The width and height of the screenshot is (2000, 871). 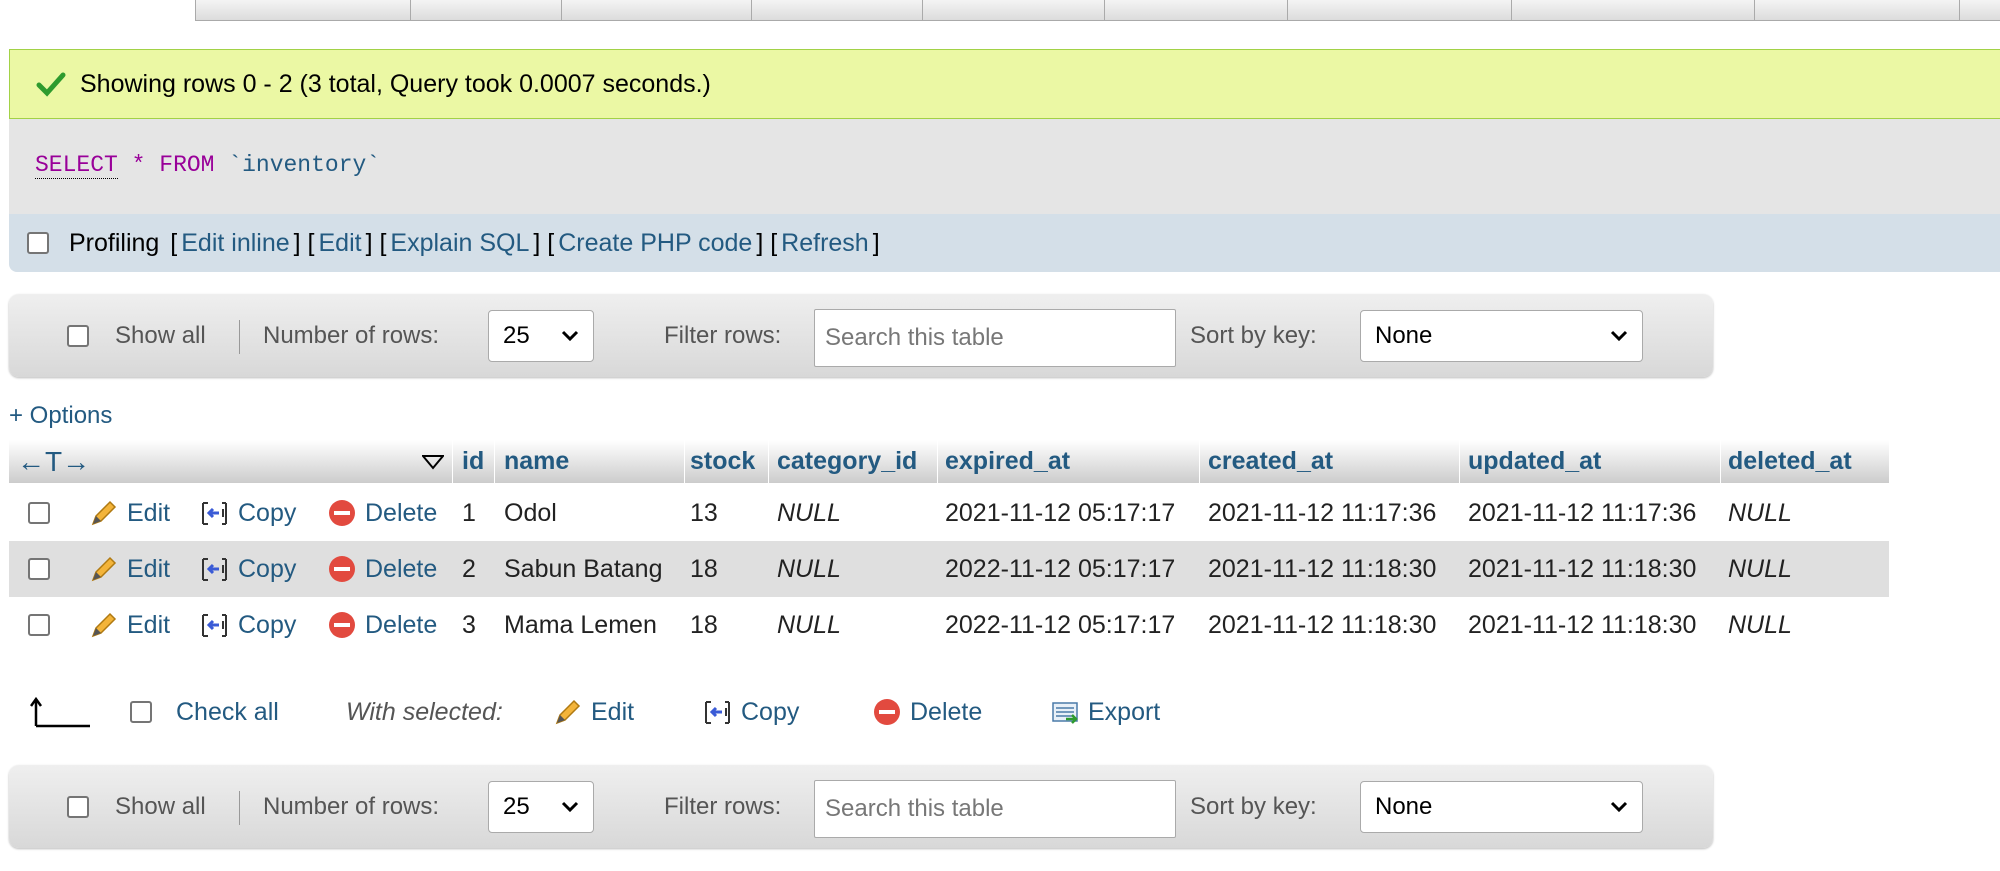 I want to click on column-header-id: id, so click(x=473, y=461).